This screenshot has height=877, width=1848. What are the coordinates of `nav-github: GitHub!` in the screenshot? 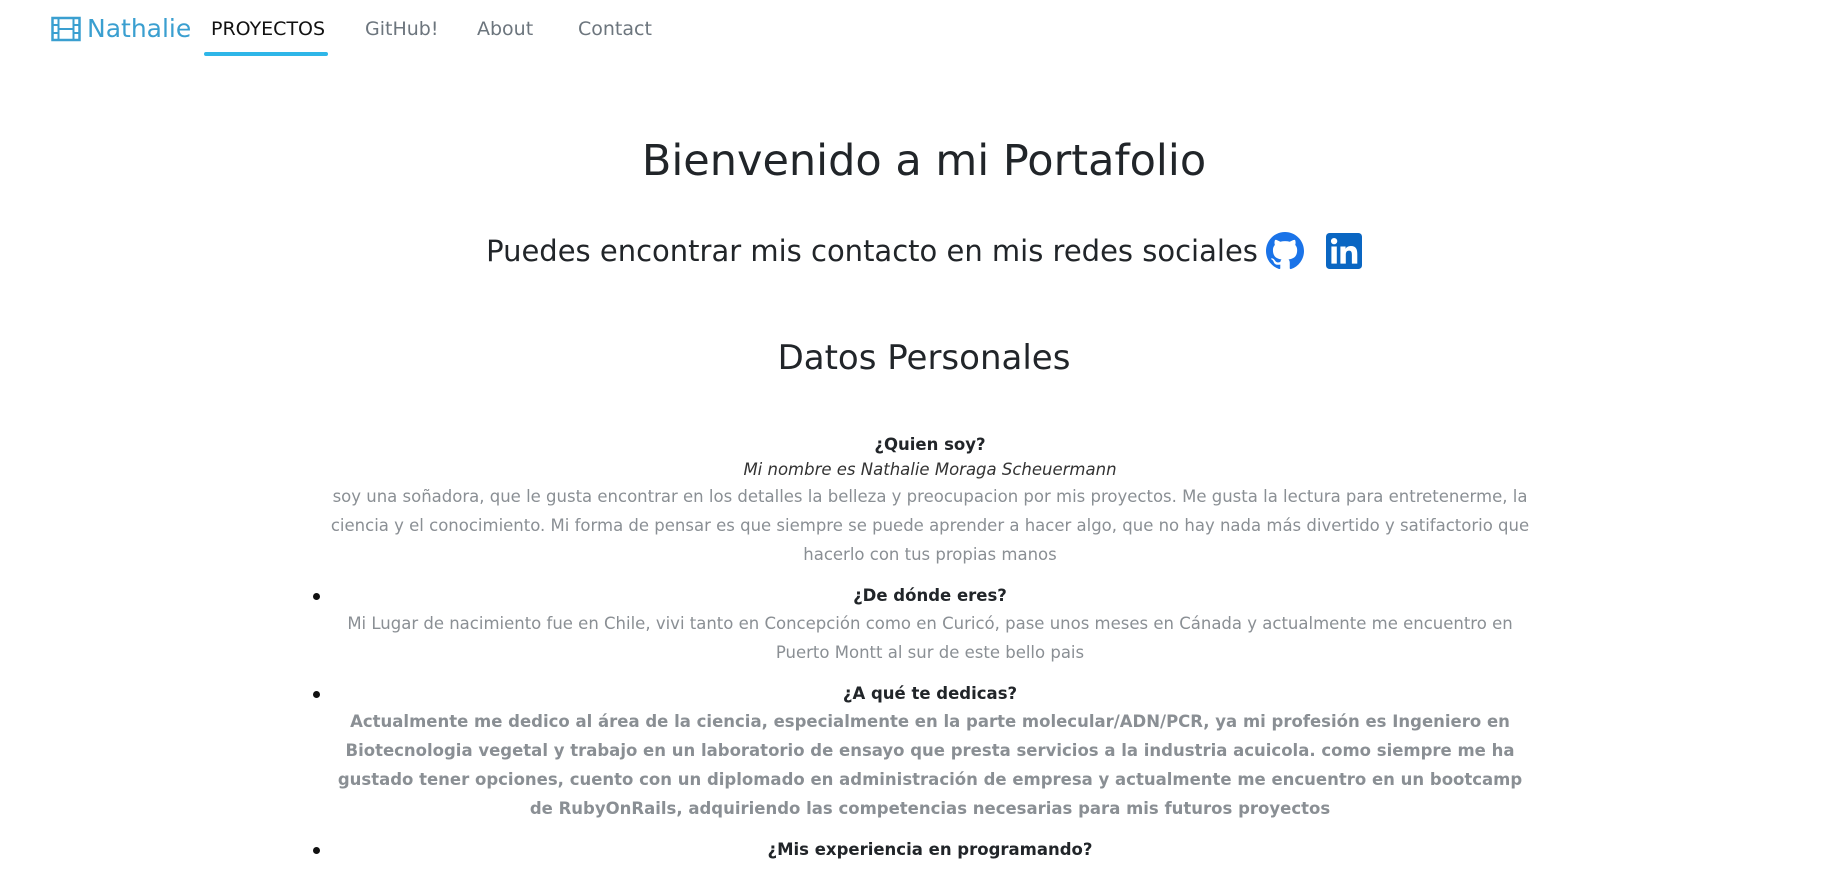 It's located at (401, 29).